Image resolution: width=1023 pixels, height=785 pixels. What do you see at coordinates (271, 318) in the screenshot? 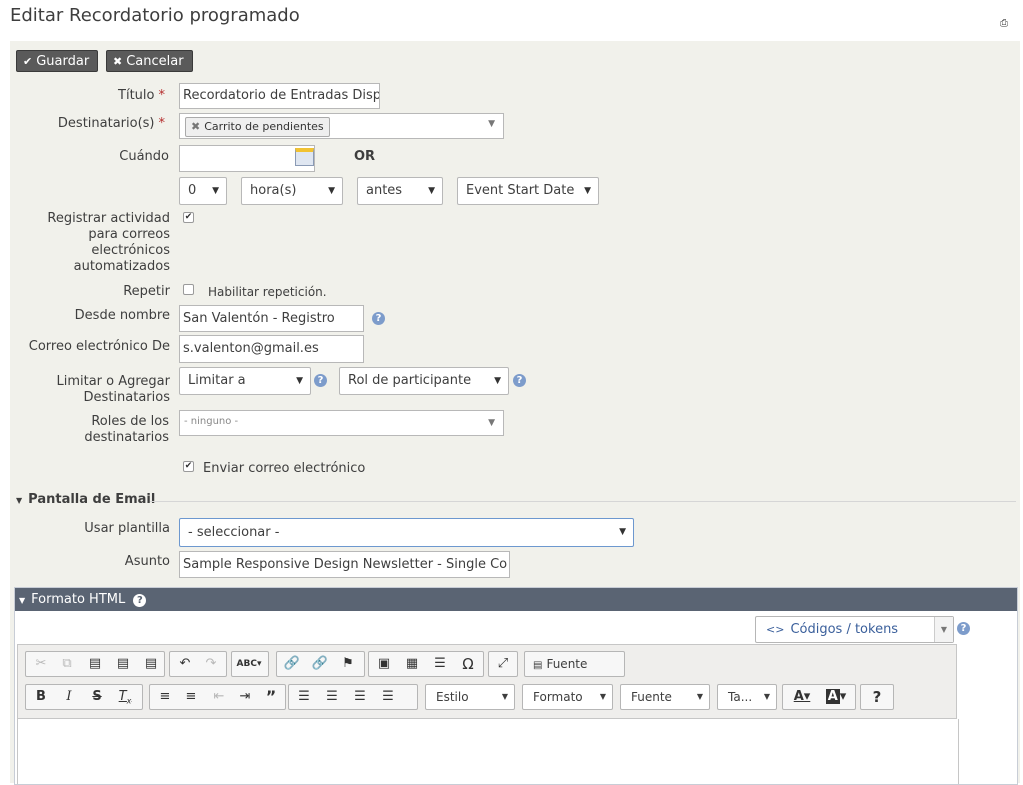
I see `from-name-input: San Valentón - Registro` at bounding box center [271, 318].